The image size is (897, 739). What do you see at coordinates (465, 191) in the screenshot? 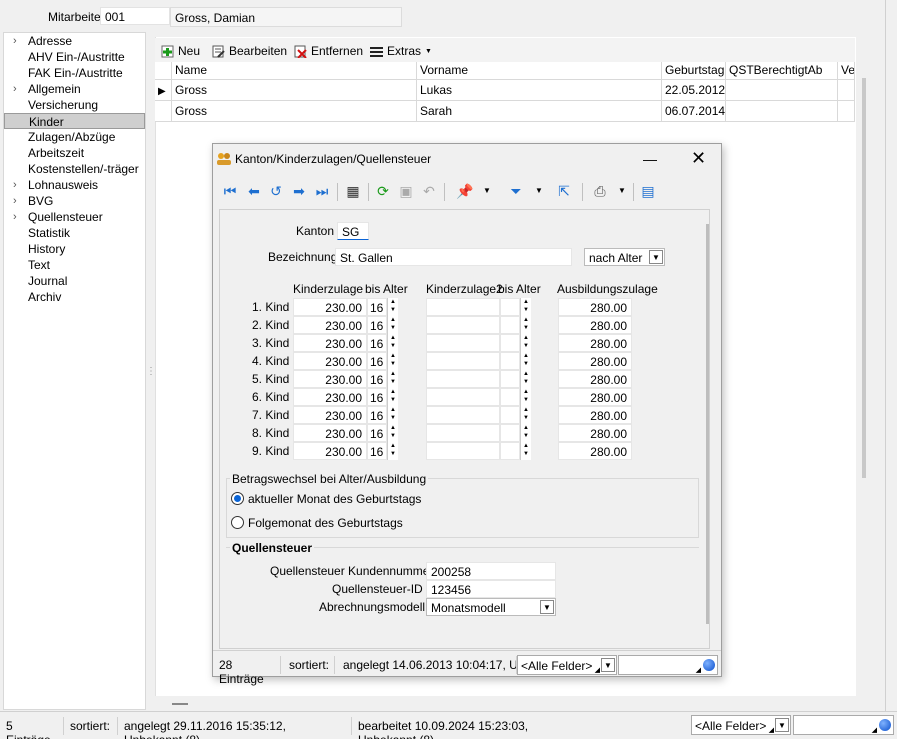
I see `pin-icon: 📌` at bounding box center [465, 191].